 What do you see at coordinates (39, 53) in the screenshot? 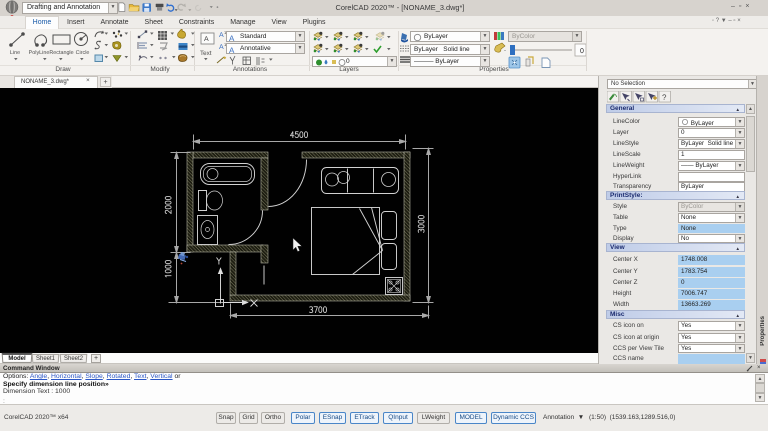
I see `svg-text: PolyLine` at bounding box center [39, 53].